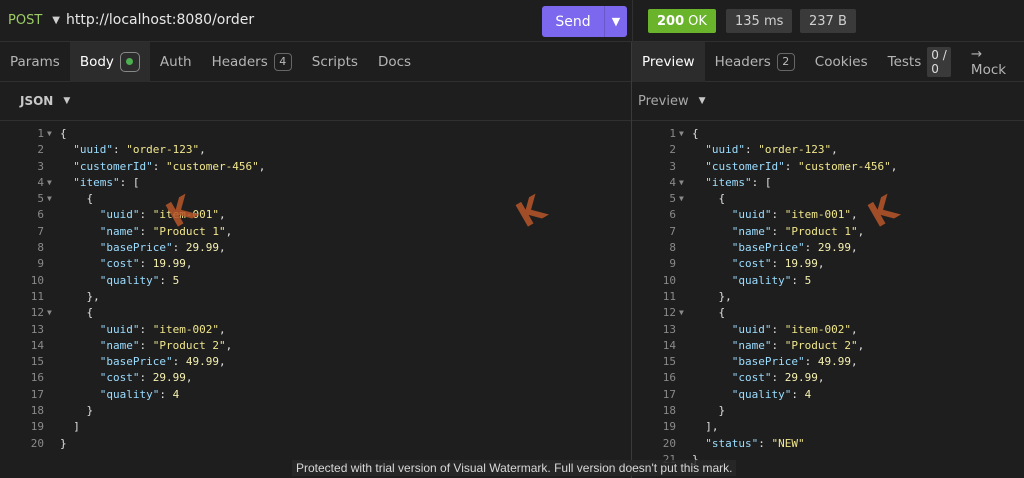  What do you see at coordinates (315, 346) in the screenshot?
I see `request-code-line: 14 "name": "Product 2",` at bounding box center [315, 346].